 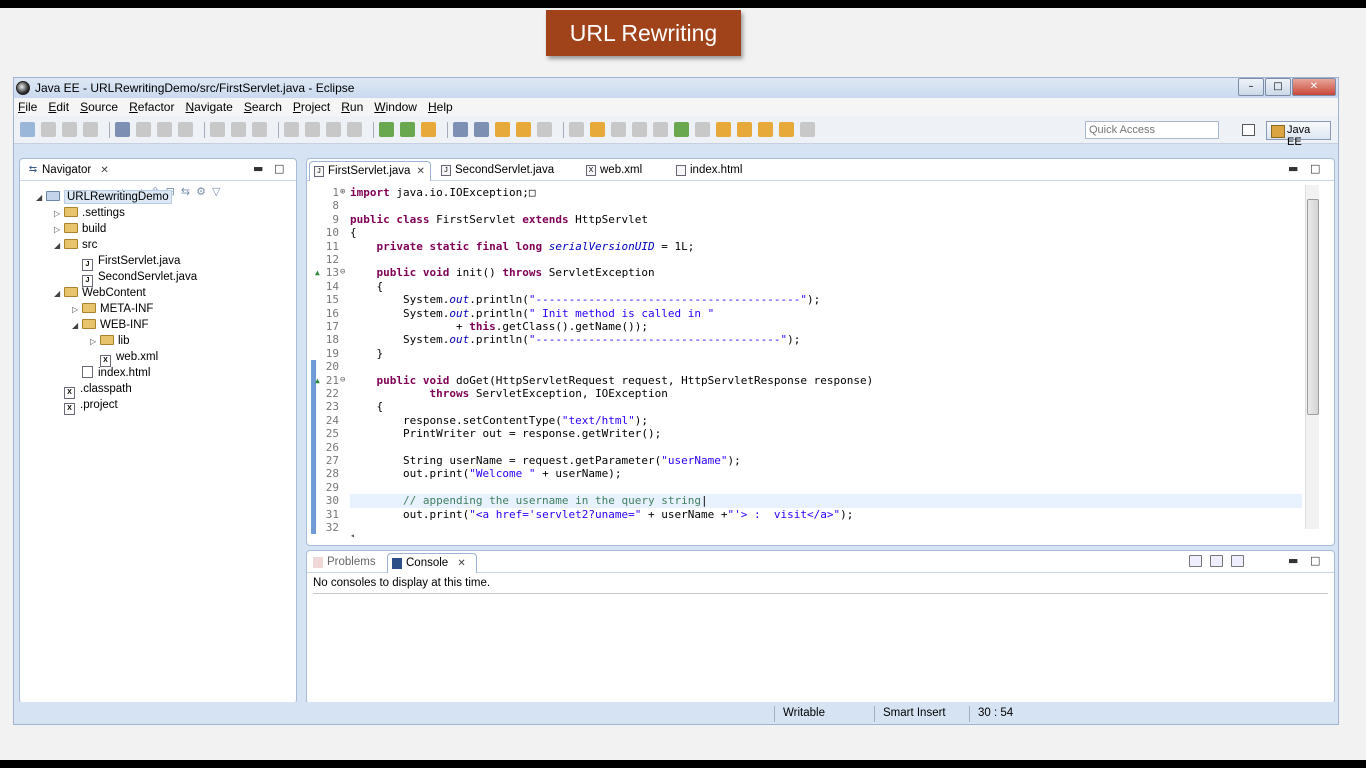 What do you see at coordinates (124, 358) in the screenshot?
I see `tree-item: Xweb.xml` at bounding box center [124, 358].